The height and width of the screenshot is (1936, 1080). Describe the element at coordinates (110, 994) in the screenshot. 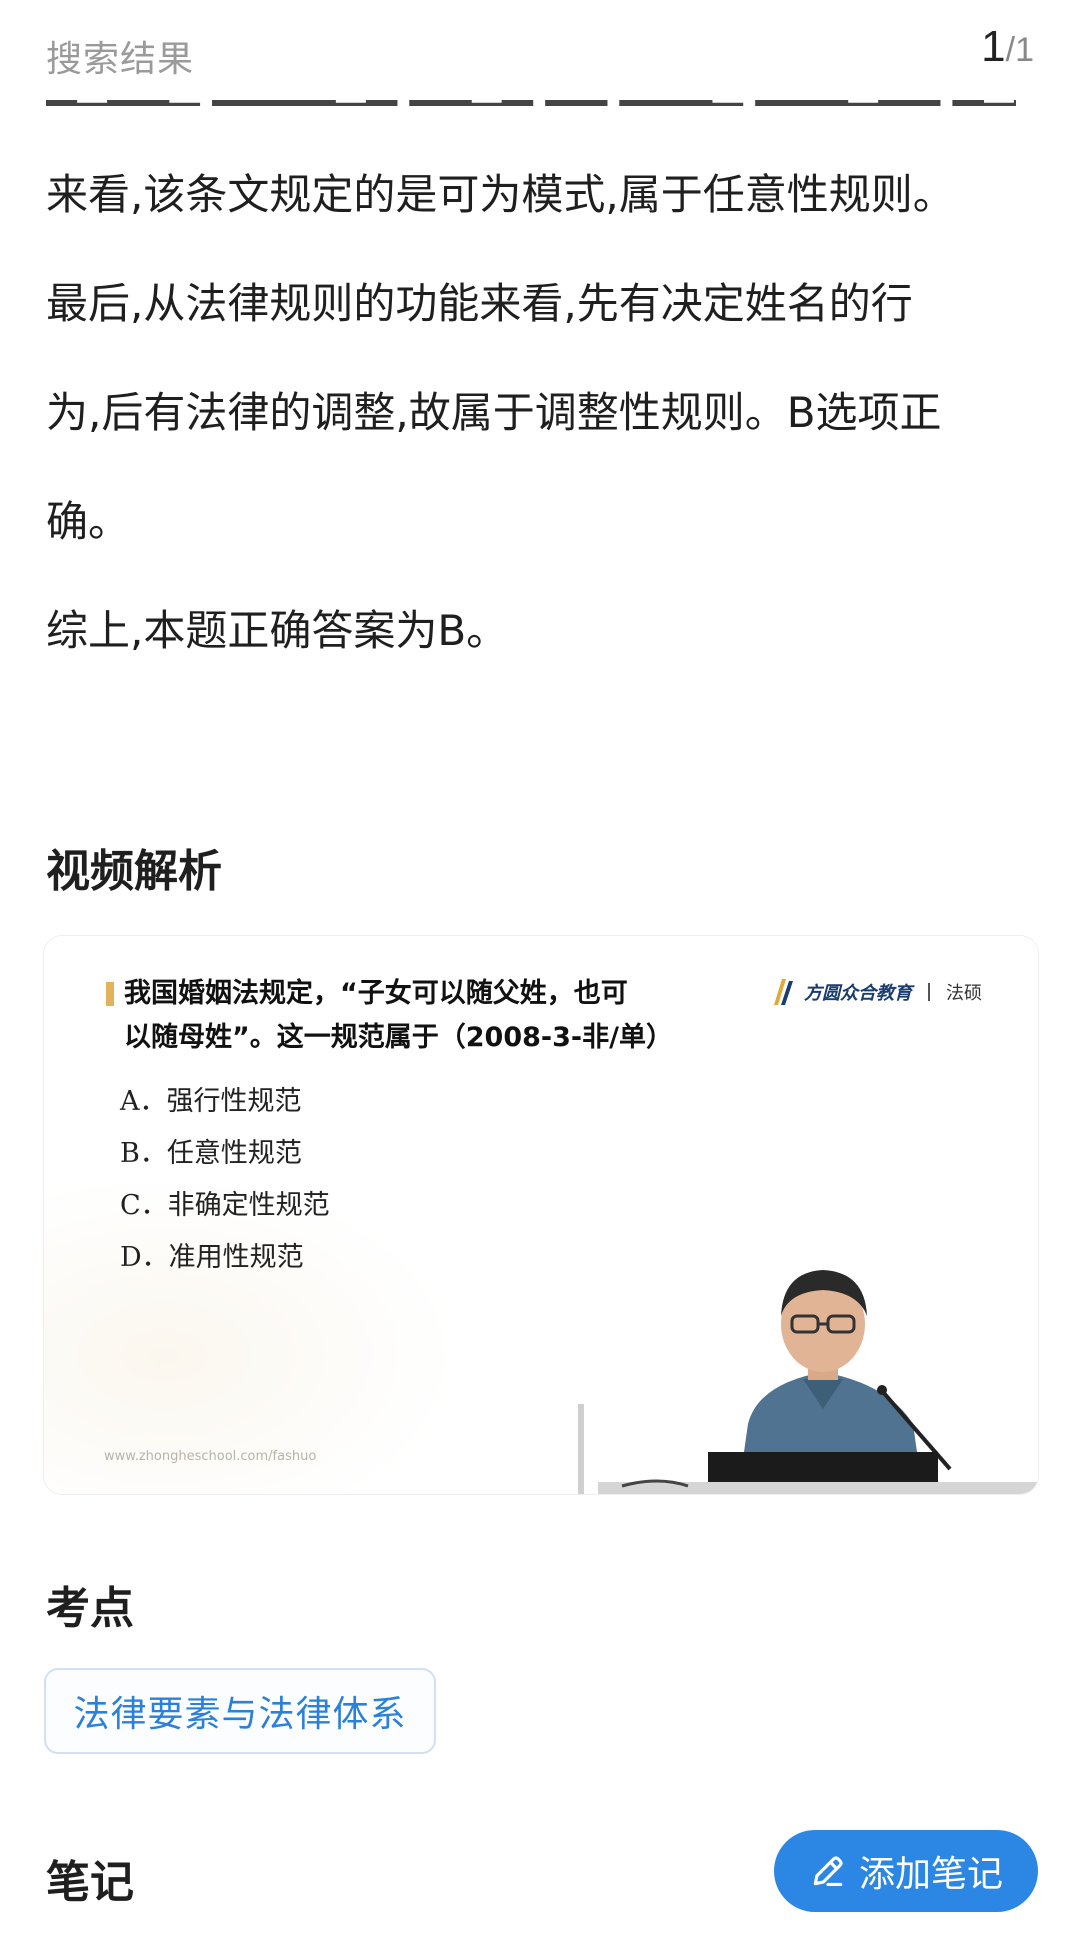

I see `question-marker` at that location.